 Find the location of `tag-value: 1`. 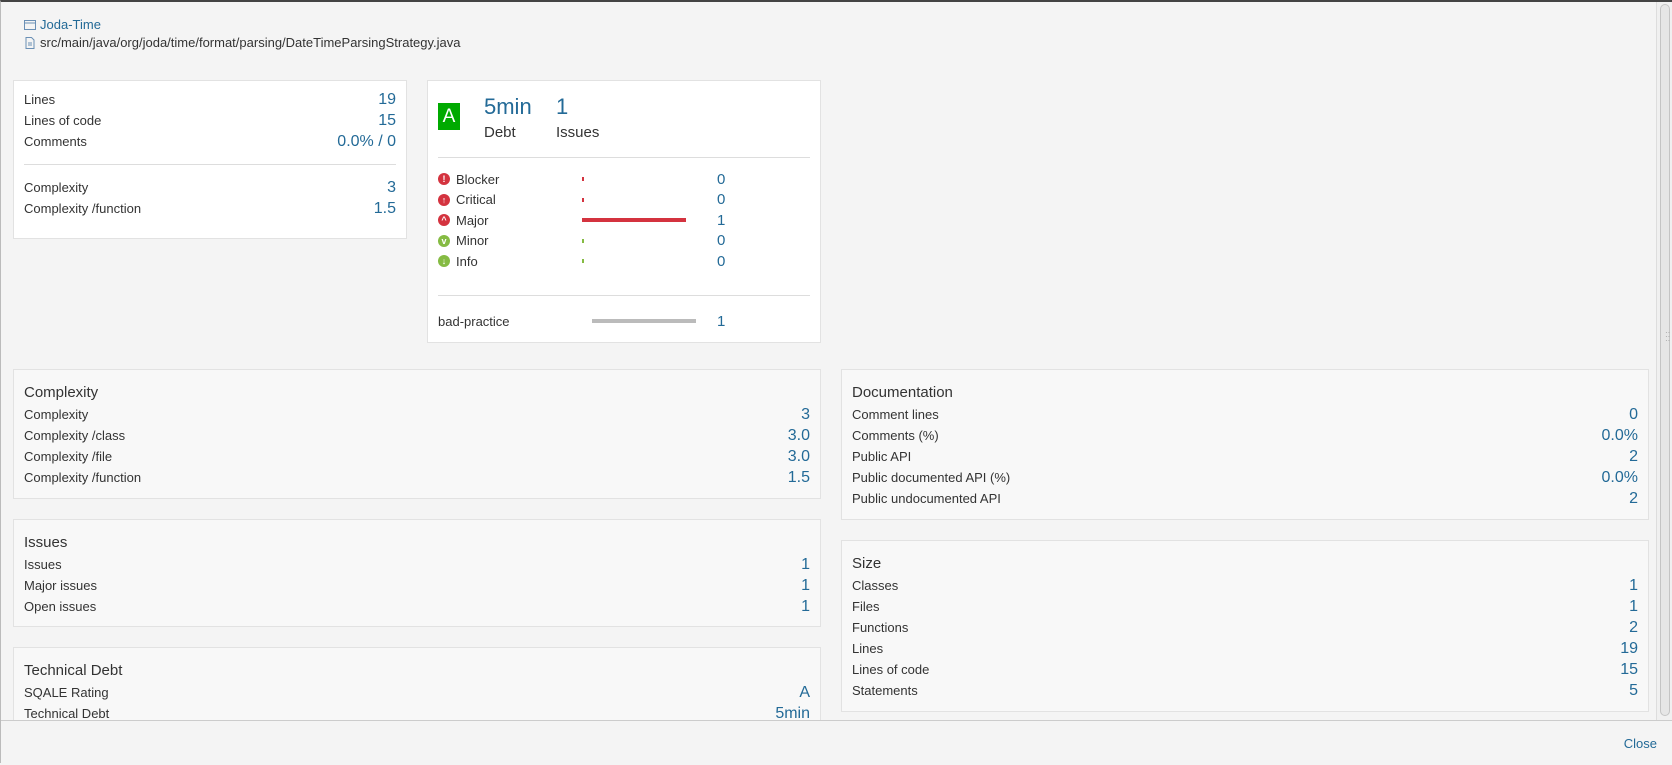

tag-value: 1 is located at coordinates (721, 321).